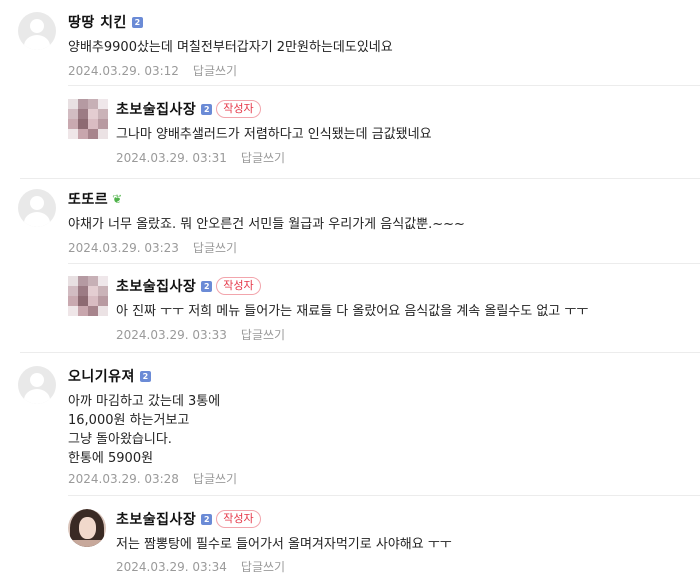 The image size is (700, 576). Describe the element at coordinates (171, 567) in the screenshot. I see `comment-date: 2024.03.29. 03:34` at that location.